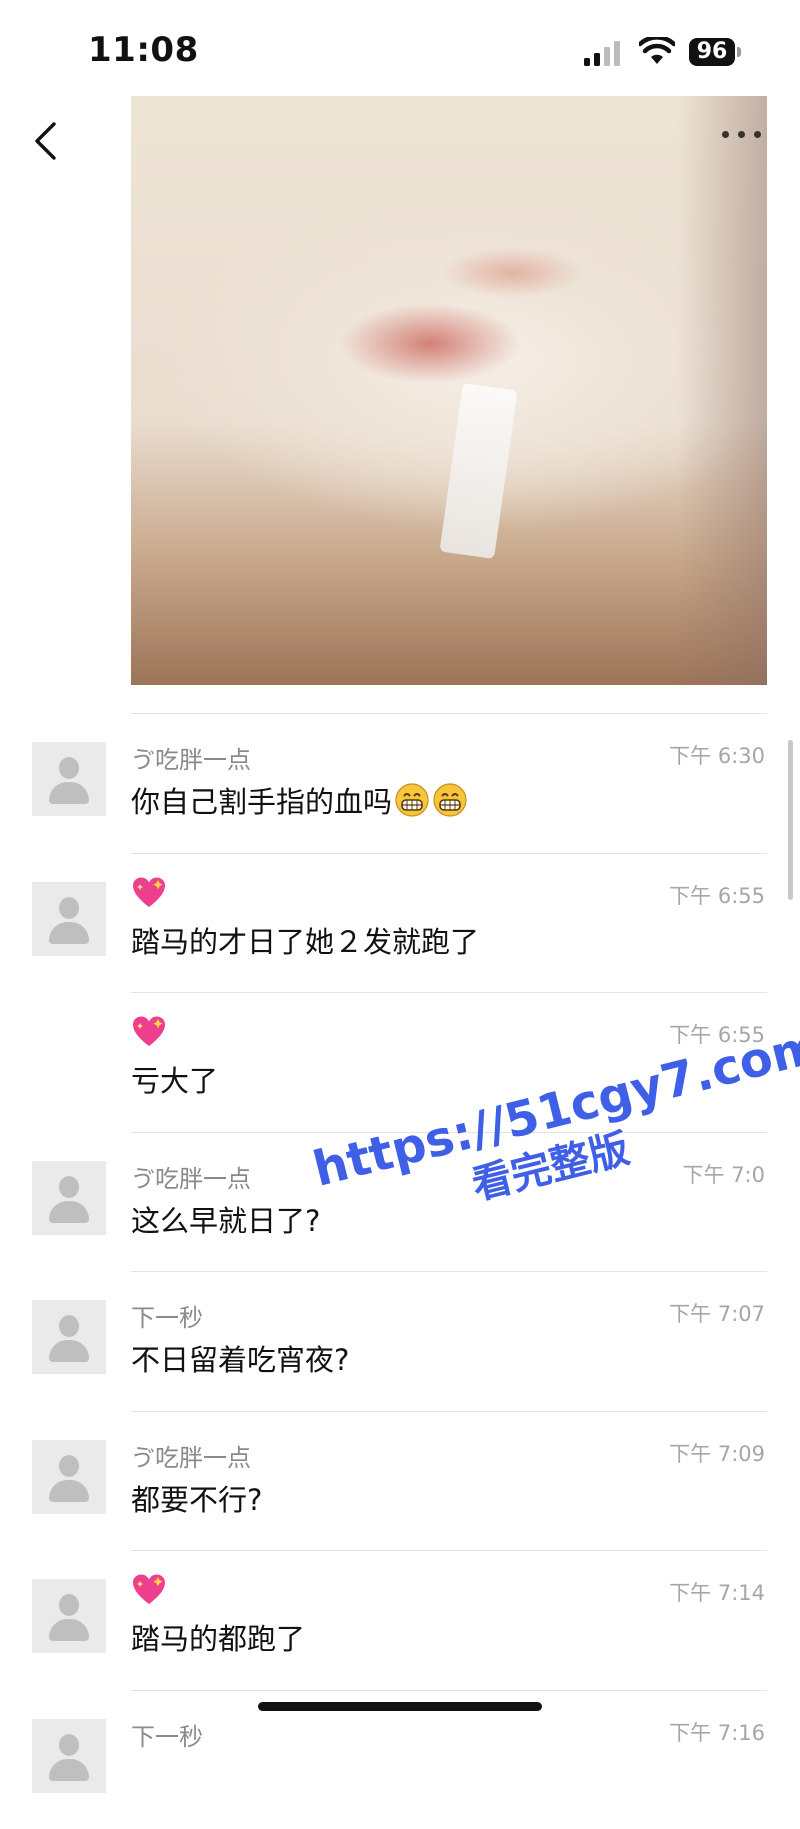  Describe the element at coordinates (478, 471) in the screenshot. I see `photo-fold` at that location.